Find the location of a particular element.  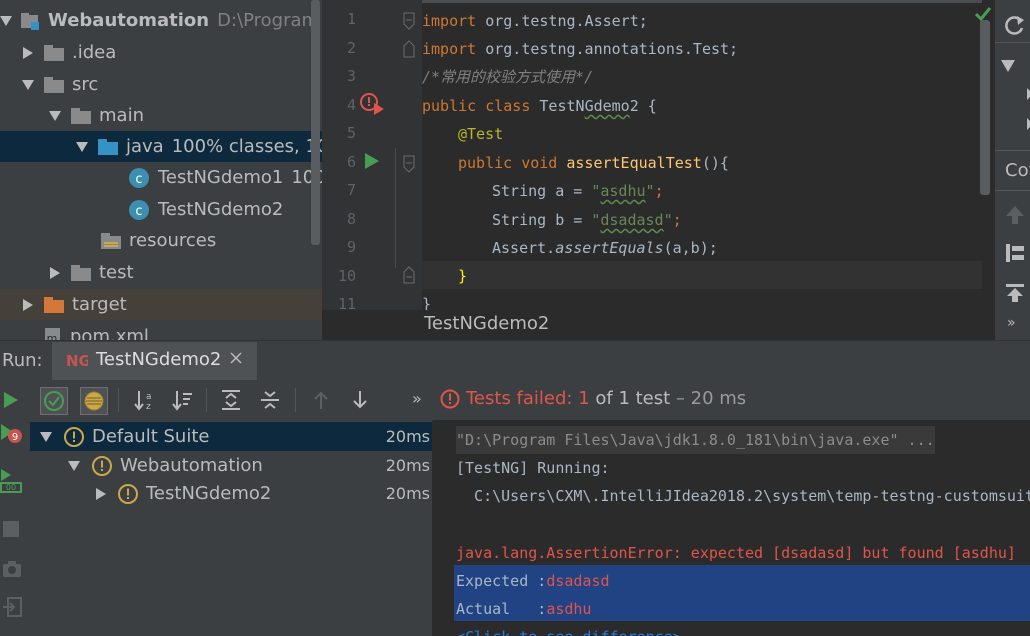

tree-item-testngdemo2: c TestNGdemo2 is located at coordinates (161, 209).